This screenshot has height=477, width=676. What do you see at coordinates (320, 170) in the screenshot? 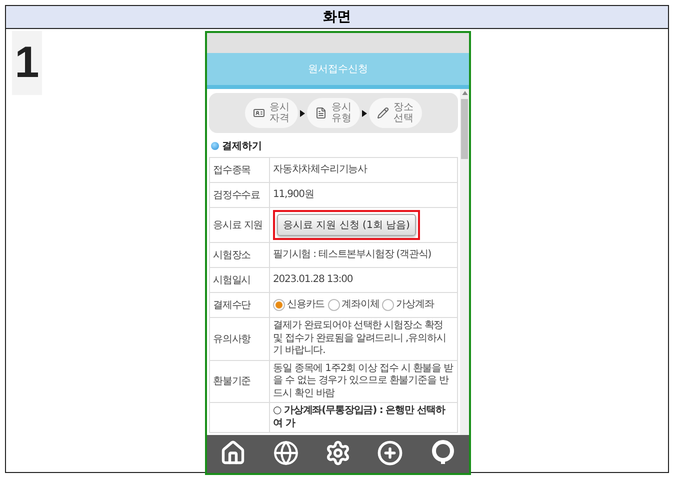
I see `row-value: 자동차차체수리기능사` at bounding box center [320, 170].